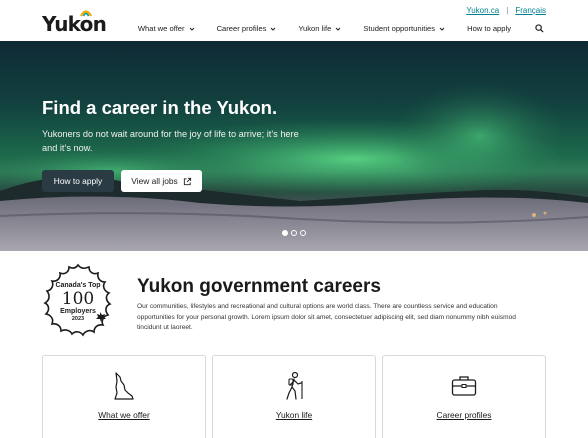 The width and height of the screenshot is (588, 438). What do you see at coordinates (241, 28) in the screenshot?
I see `nav-label: Career profiles` at bounding box center [241, 28].